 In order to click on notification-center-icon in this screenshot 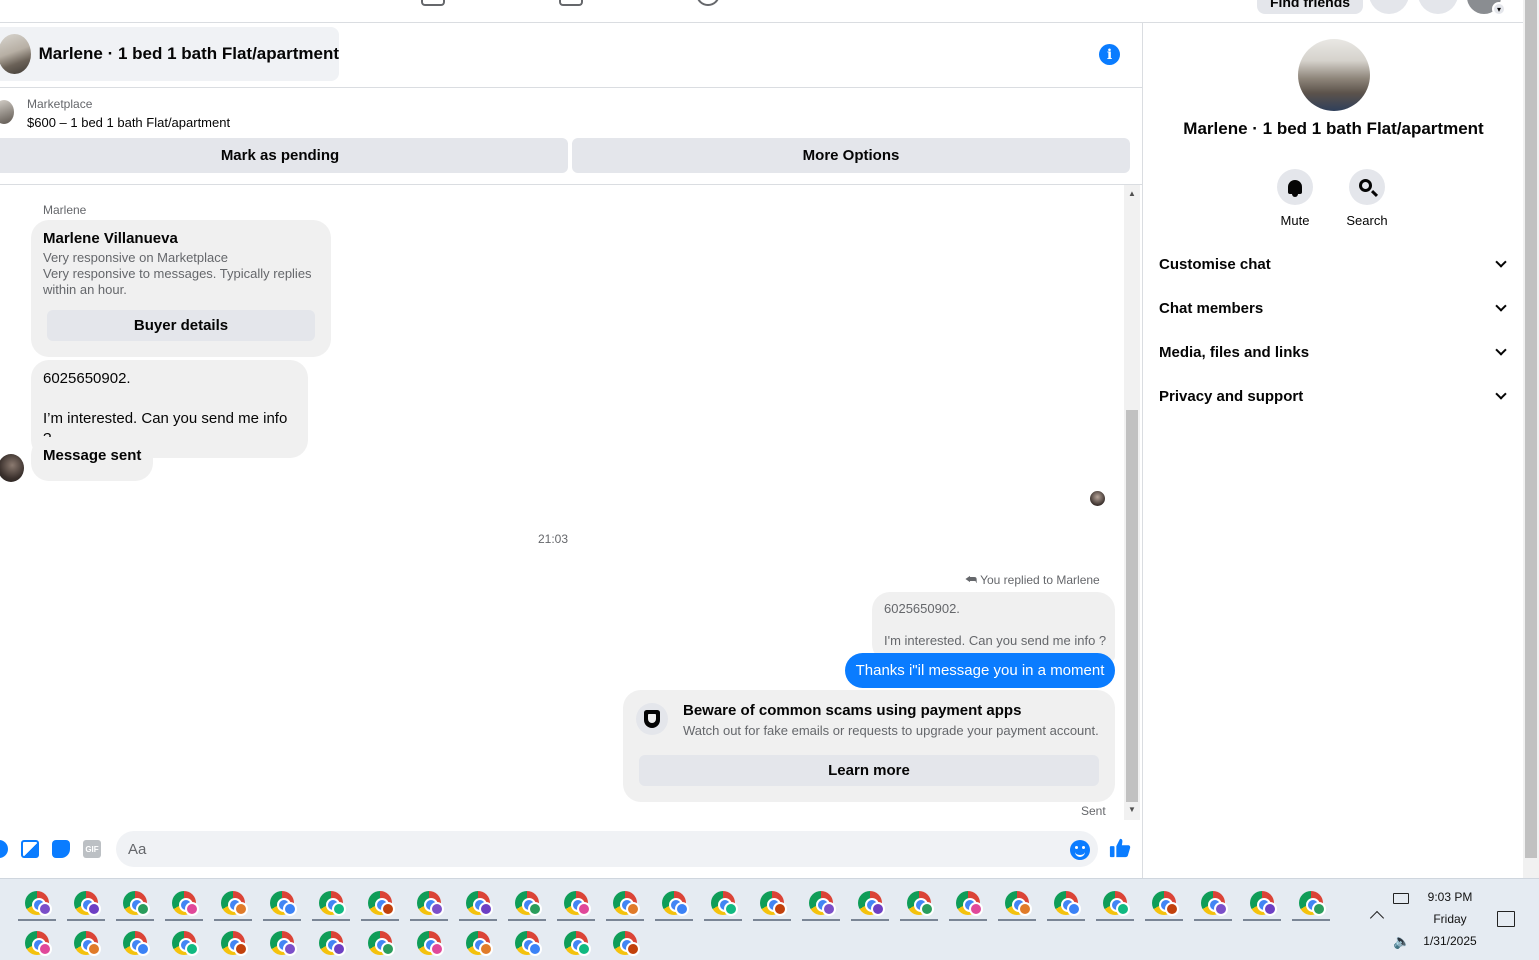, I will do `click(1506, 919)`.